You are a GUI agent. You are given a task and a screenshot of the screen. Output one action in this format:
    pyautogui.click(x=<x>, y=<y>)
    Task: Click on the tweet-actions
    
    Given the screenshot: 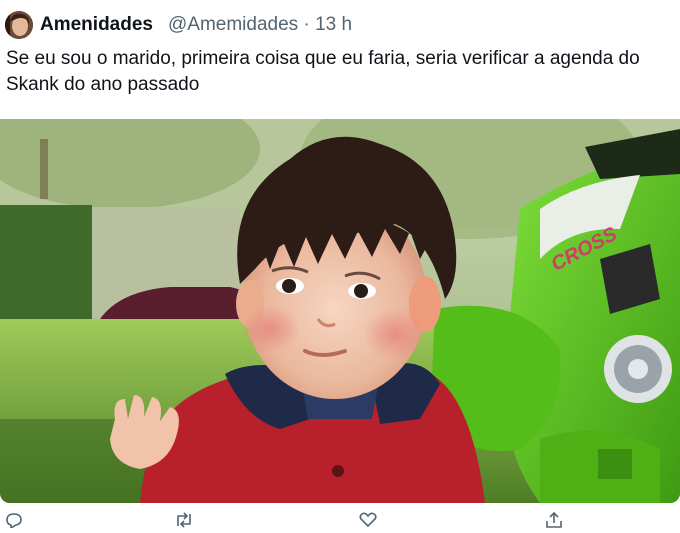 What is the action you would take?
    pyautogui.click(x=340, y=520)
    